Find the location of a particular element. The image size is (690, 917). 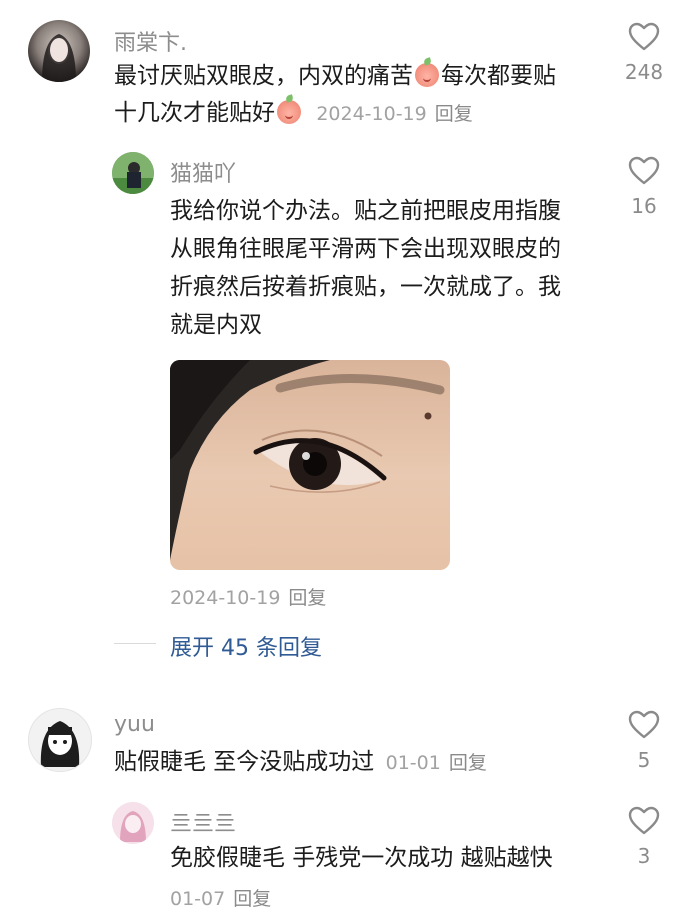

comment-date: 01-01 is located at coordinates (413, 763).